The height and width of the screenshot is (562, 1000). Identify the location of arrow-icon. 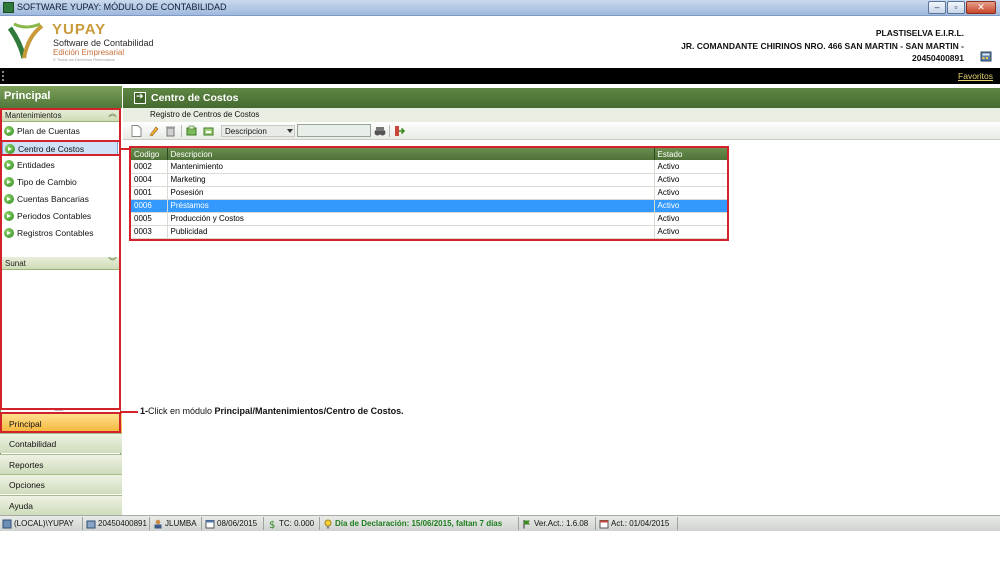
(140, 97).